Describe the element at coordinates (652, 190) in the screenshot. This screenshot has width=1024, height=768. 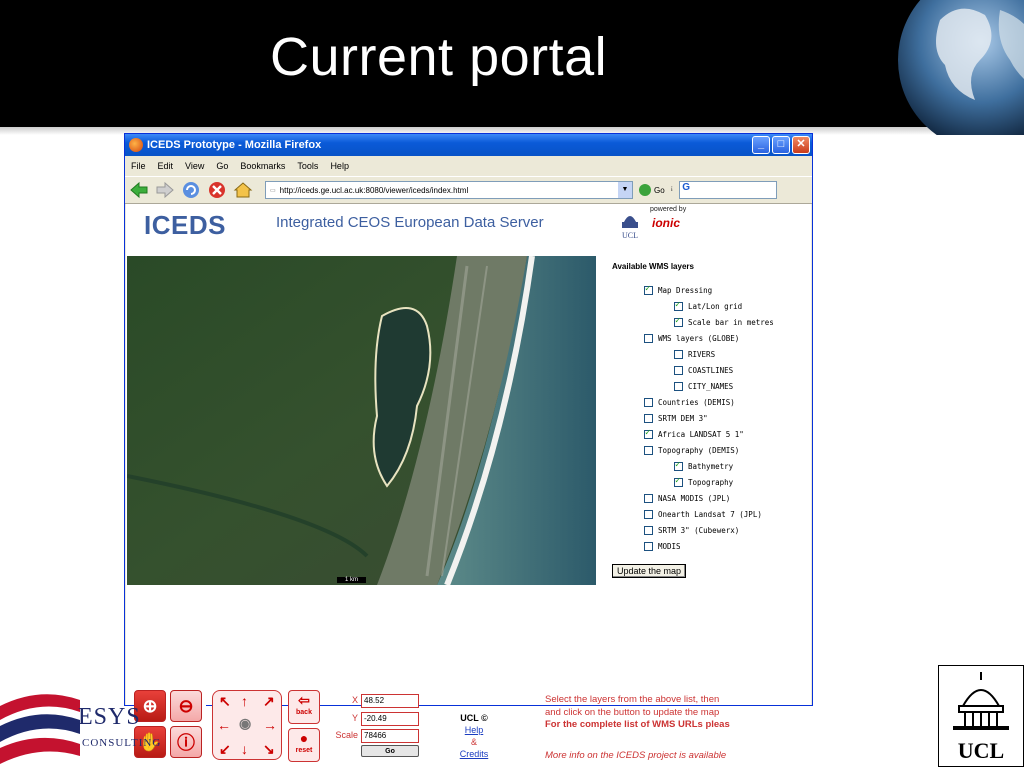
I see `go-button: Go` at that location.